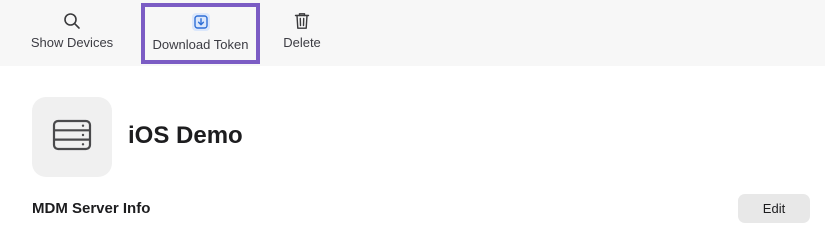 The width and height of the screenshot is (825, 240). I want to click on page-title: iOS Demo, so click(185, 135).